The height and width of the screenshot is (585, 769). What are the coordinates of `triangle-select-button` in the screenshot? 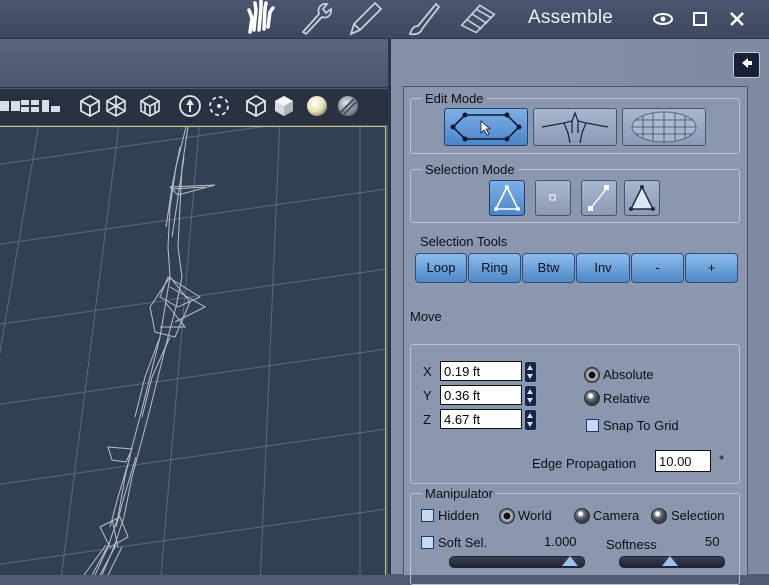 It's located at (507, 198).